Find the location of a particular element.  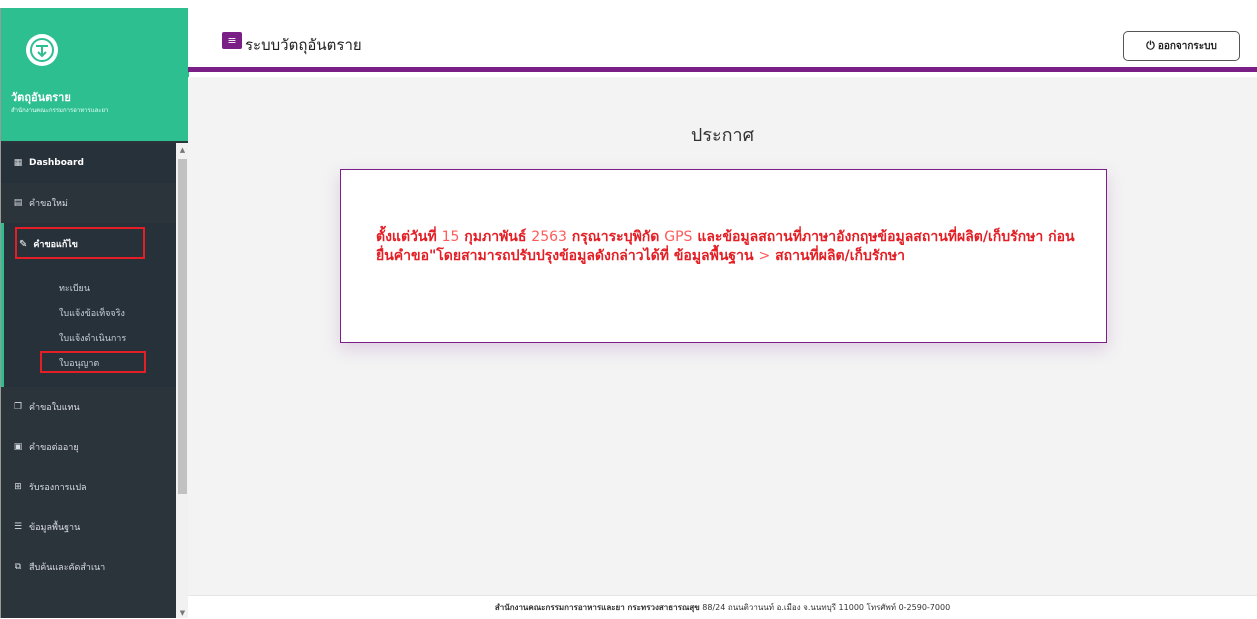

sidebar-item-label: คำขอต่ออายุ is located at coordinates (54, 448).